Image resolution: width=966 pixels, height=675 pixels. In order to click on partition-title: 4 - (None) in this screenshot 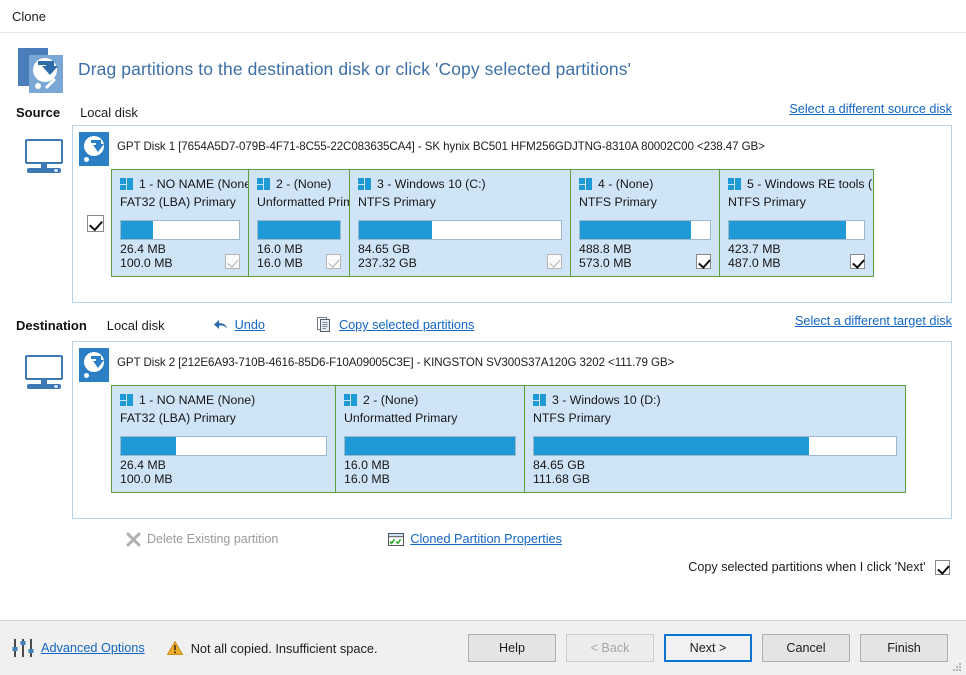, I will do `click(645, 184)`.